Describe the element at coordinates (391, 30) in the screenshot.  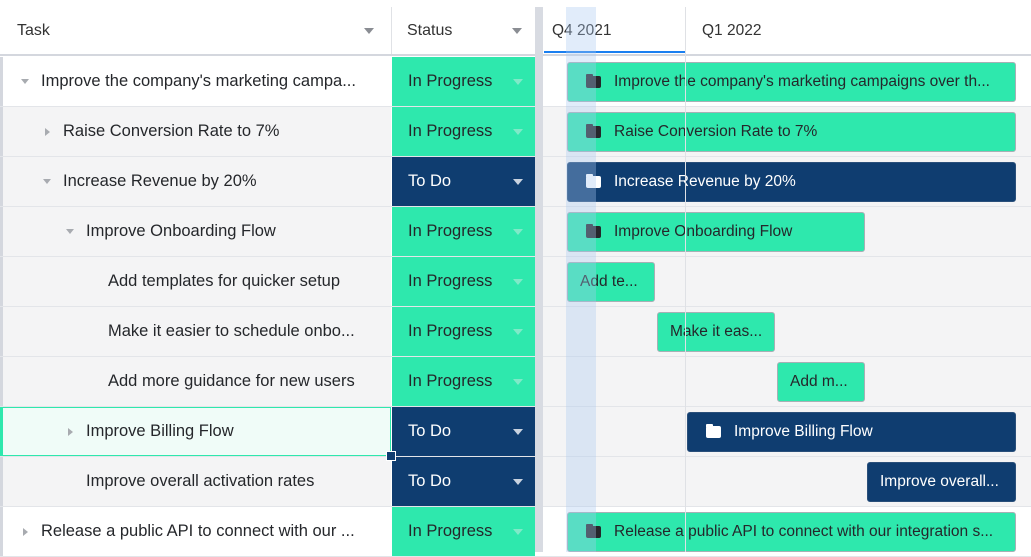
I see `column-divider` at that location.